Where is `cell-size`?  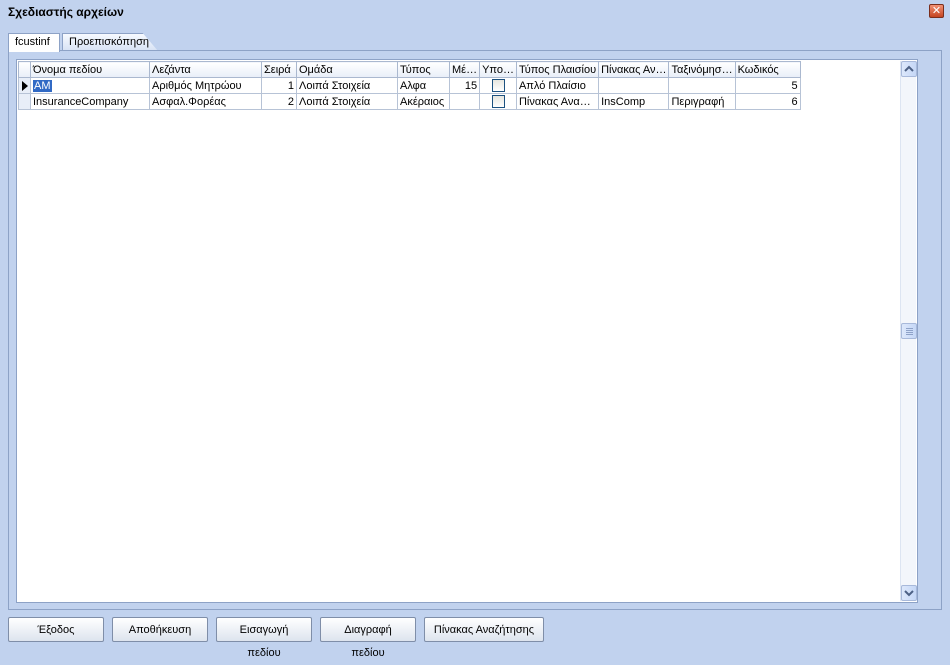 cell-size is located at coordinates (464, 101).